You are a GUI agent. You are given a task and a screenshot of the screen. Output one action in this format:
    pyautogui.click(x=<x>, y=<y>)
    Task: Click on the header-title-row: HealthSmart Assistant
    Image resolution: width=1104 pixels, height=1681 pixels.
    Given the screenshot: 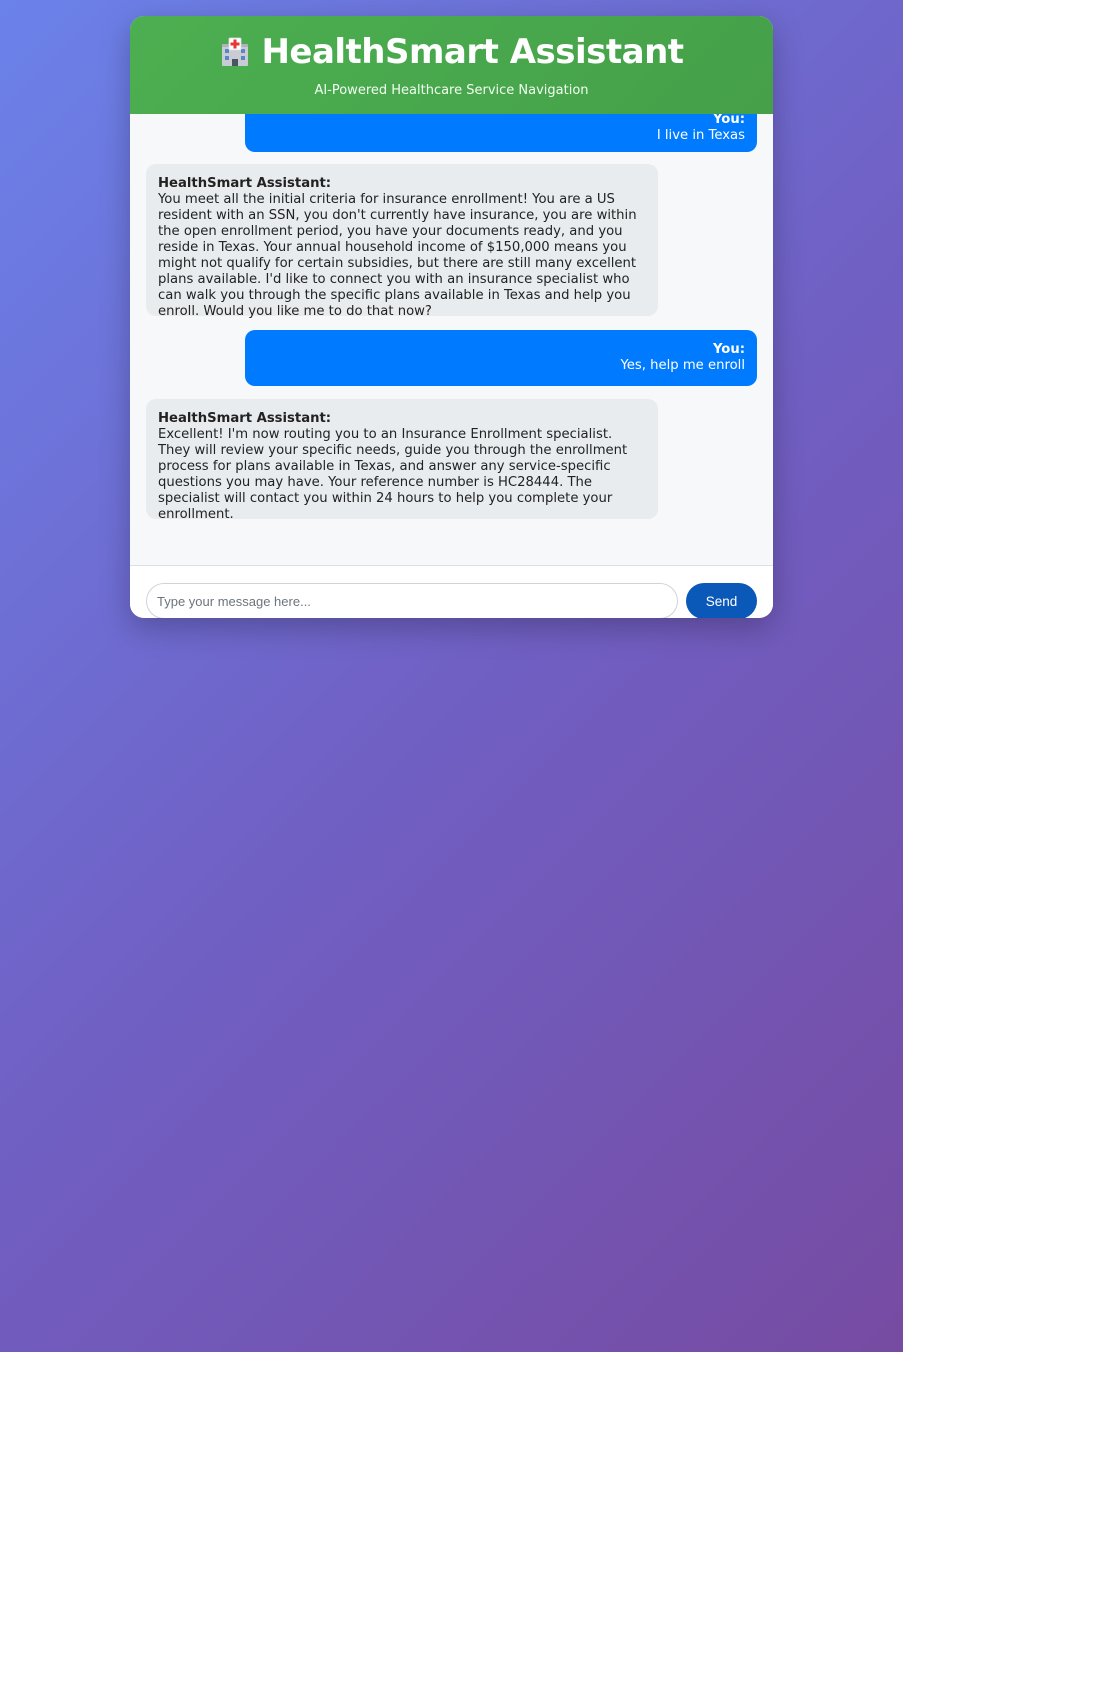 What is the action you would take?
    pyautogui.click(x=451, y=52)
    